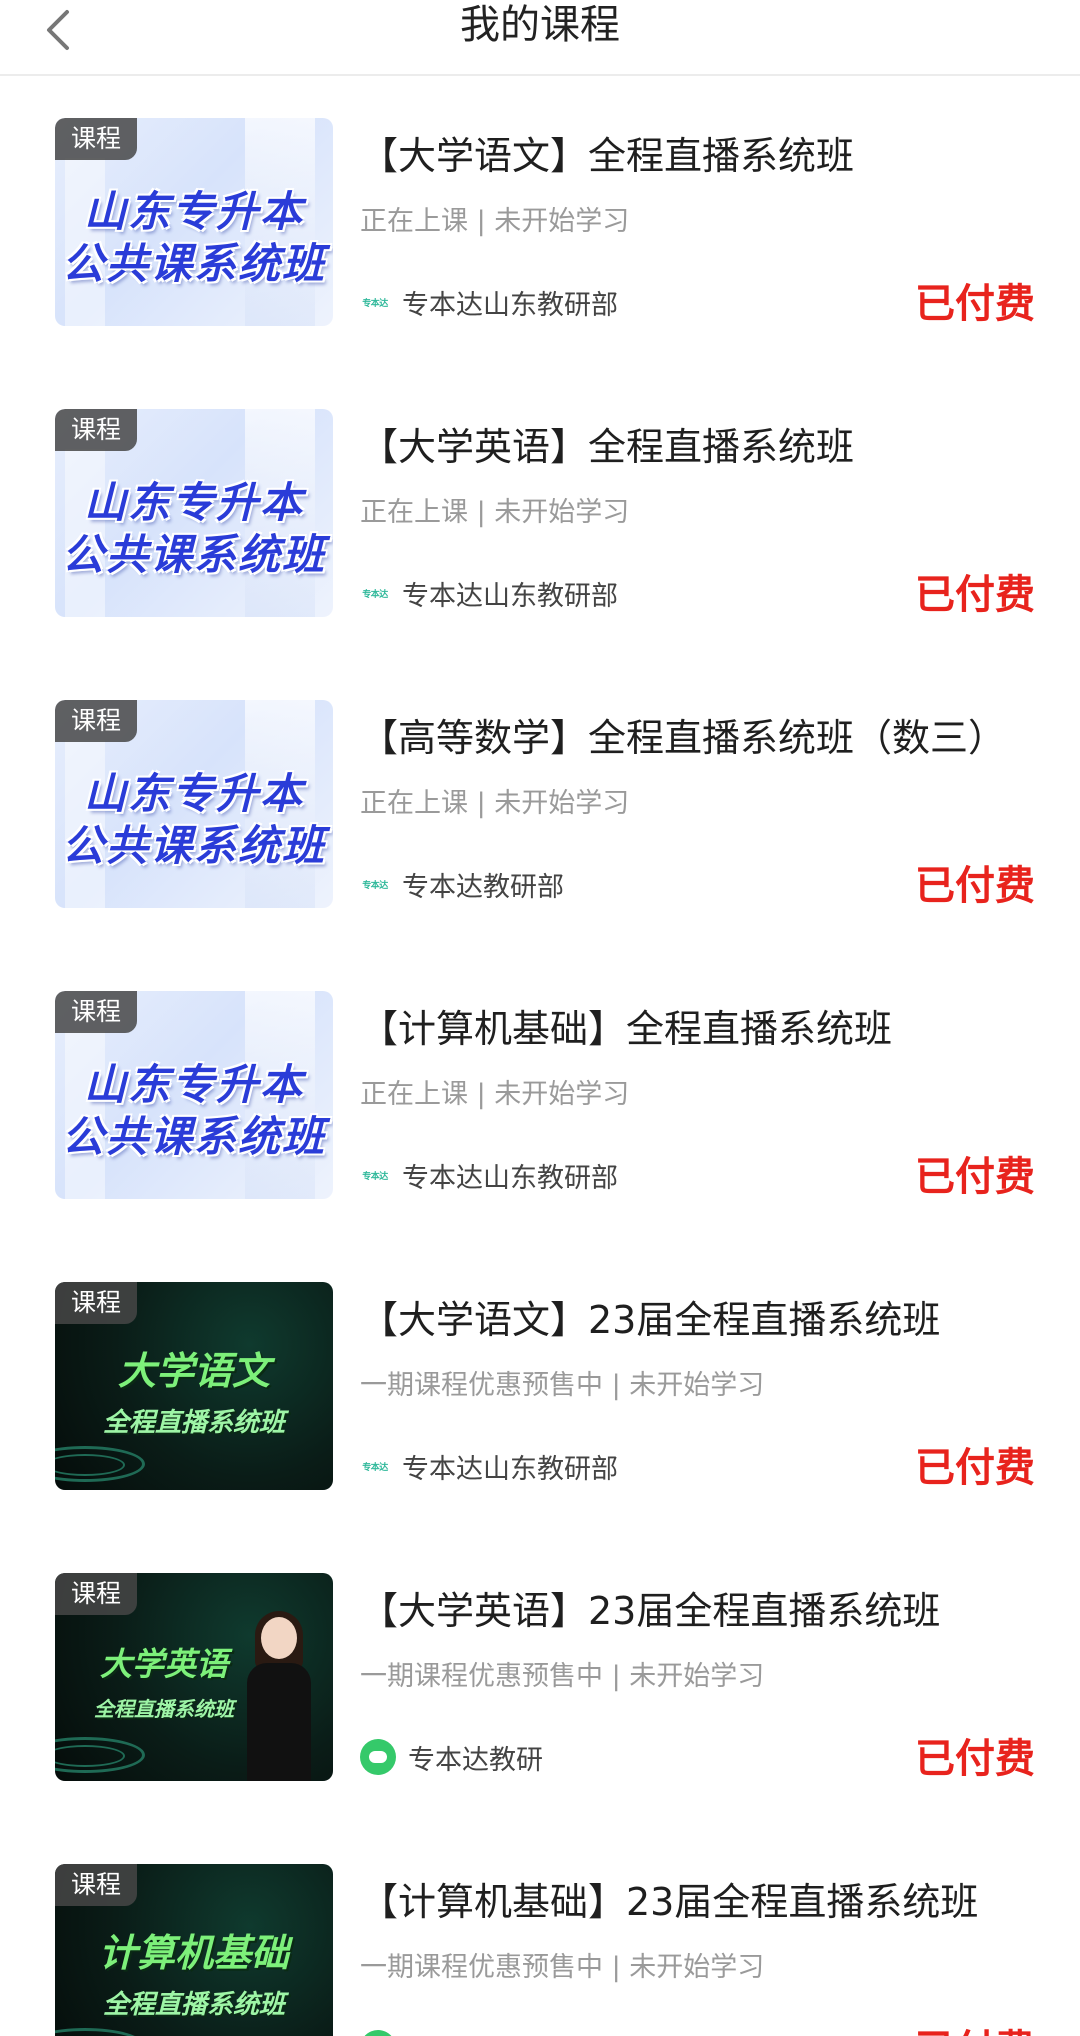 The height and width of the screenshot is (2036, 1080). What do you see at coordinates (626, 1029) in the screenshot?
I see `course-title: 【计算机基础】全程直播系统班` at bounding box center [626, 1029].